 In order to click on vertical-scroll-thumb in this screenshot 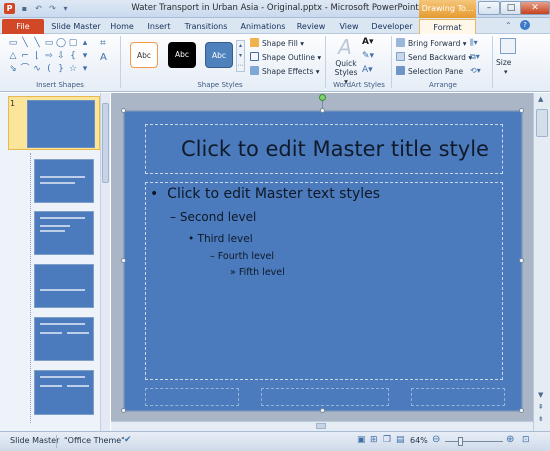, I will do `click(542, 123)`.